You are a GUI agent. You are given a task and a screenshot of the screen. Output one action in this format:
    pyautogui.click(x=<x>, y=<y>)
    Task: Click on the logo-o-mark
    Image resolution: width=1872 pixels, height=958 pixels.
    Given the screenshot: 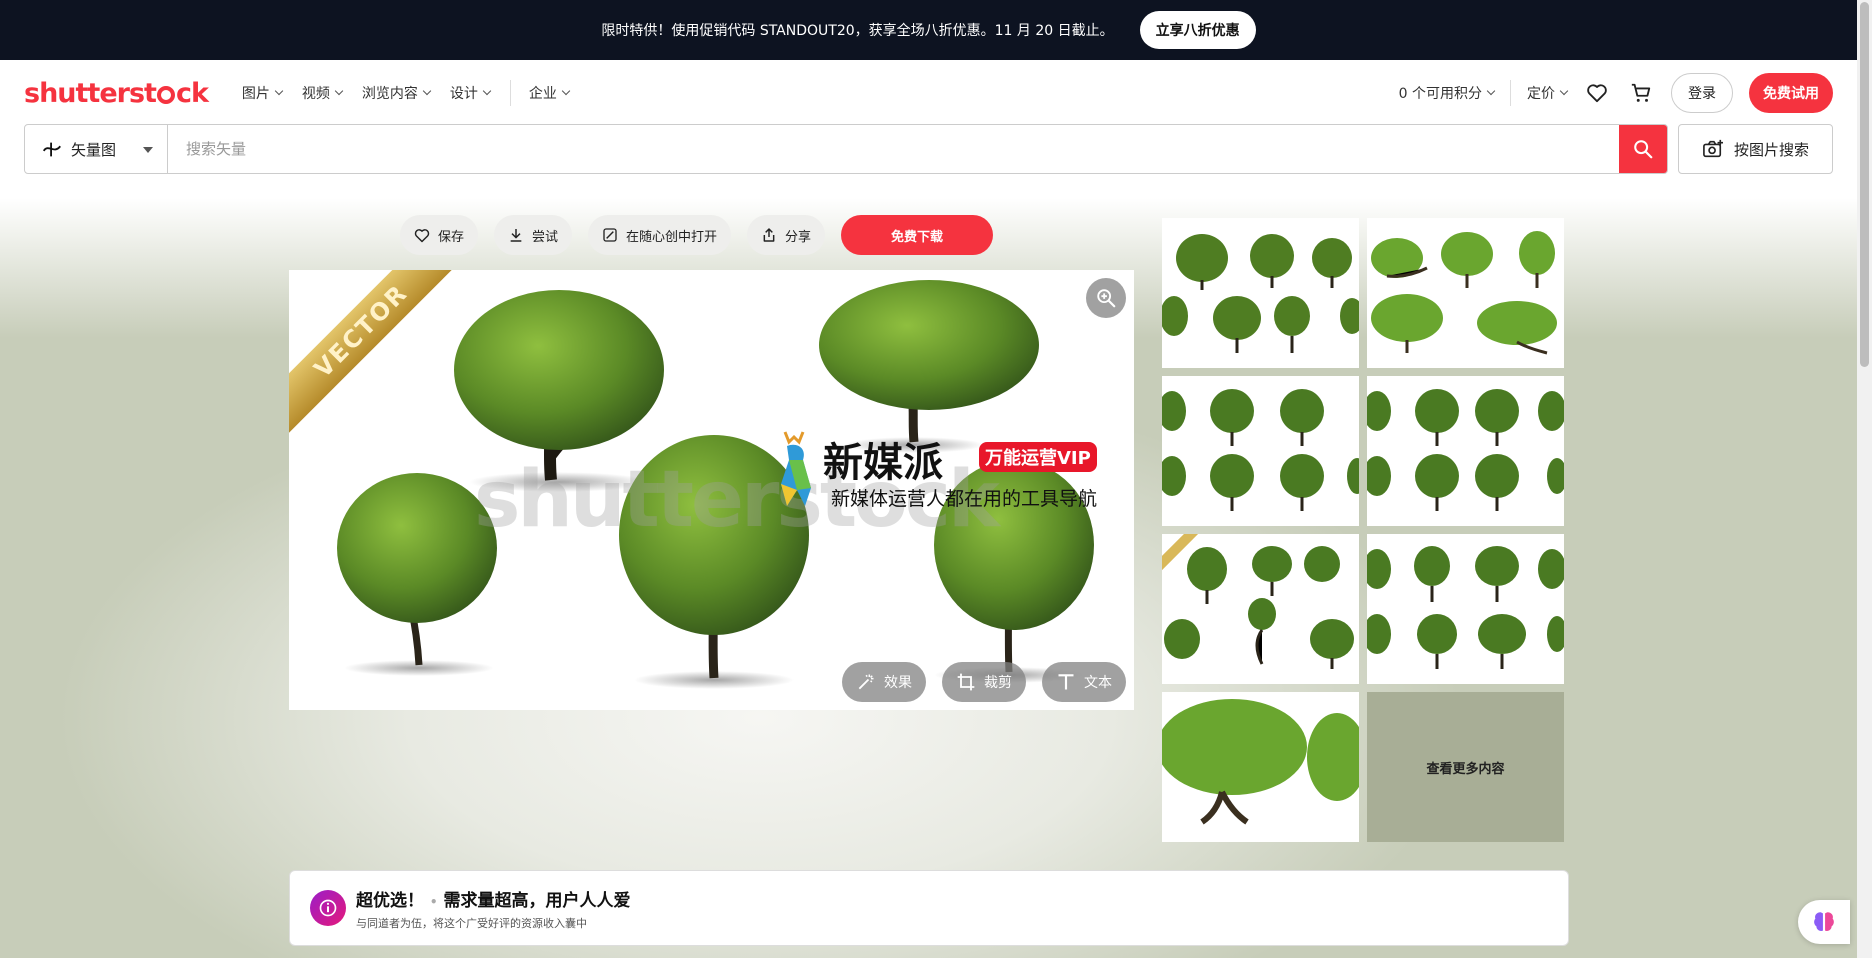 What is the action you would take?
    pyautogui.click(x=165, y=94)
    